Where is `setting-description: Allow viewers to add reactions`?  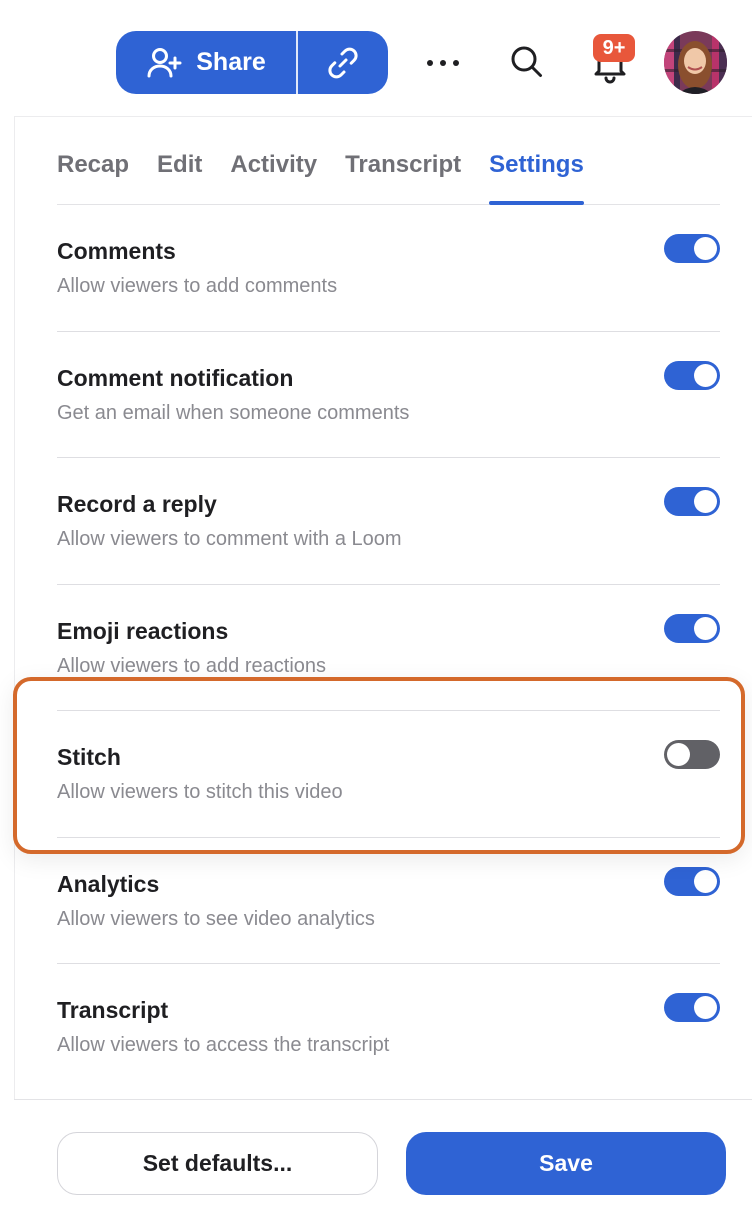
setting-description: Allow viewers to add reactions is located at coordinates (192, 665).